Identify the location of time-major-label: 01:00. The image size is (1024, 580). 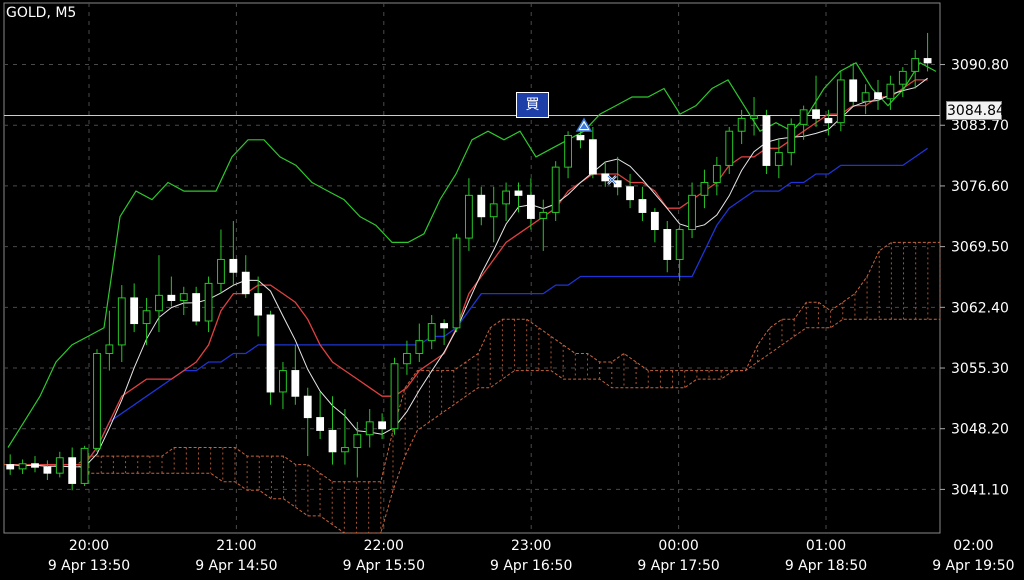
(826, 546).